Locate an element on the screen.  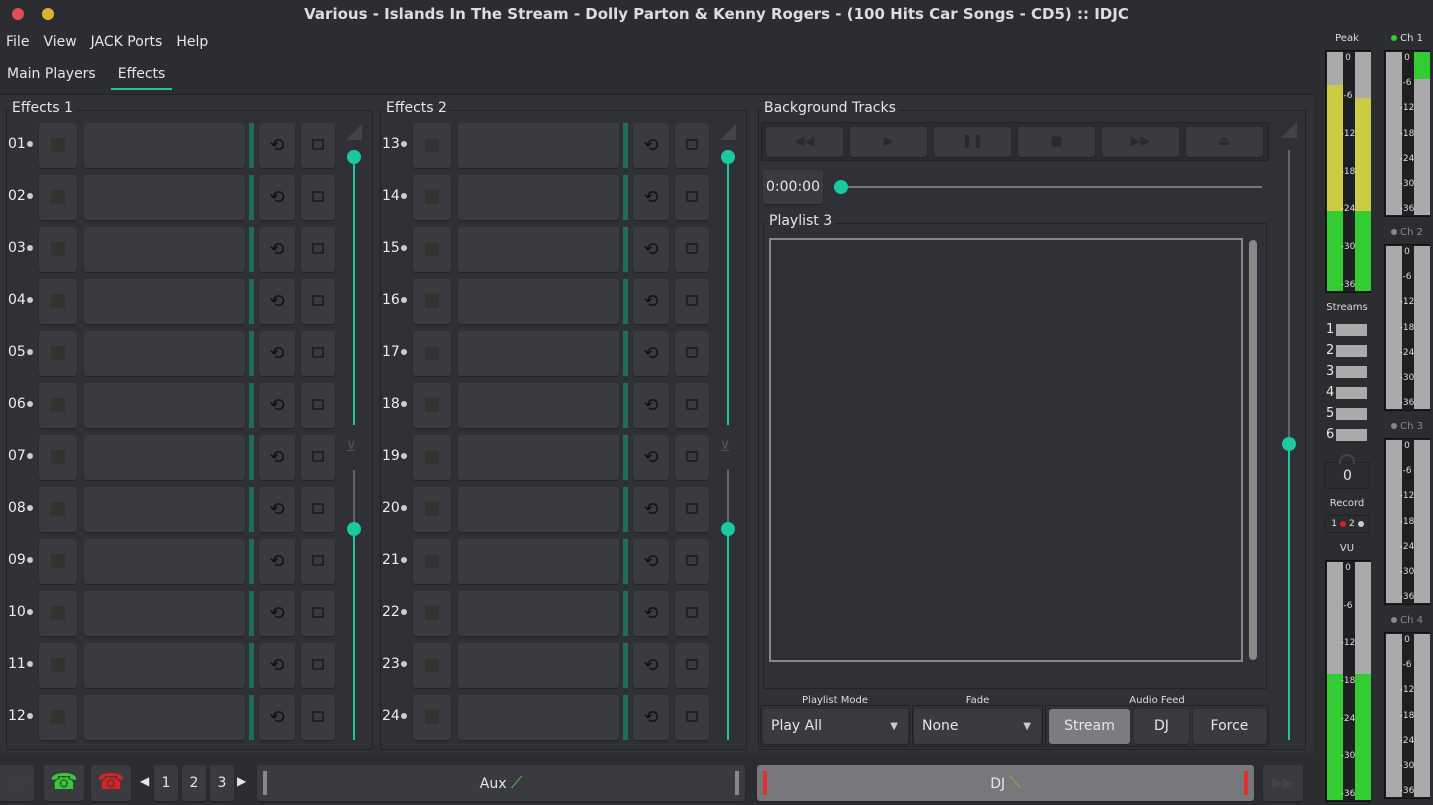
fast-forward-icon: ▶▶ is located at coordinates (1140, 142).